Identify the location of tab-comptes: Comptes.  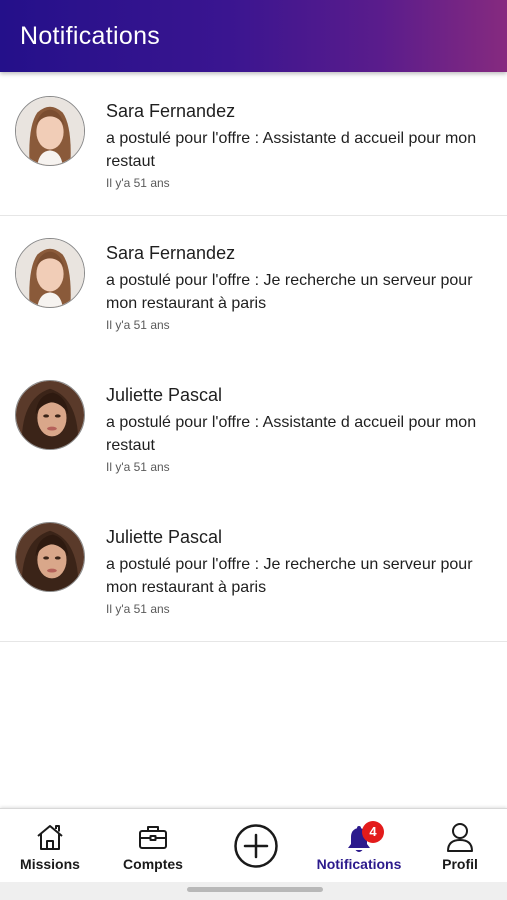
(153, 846).